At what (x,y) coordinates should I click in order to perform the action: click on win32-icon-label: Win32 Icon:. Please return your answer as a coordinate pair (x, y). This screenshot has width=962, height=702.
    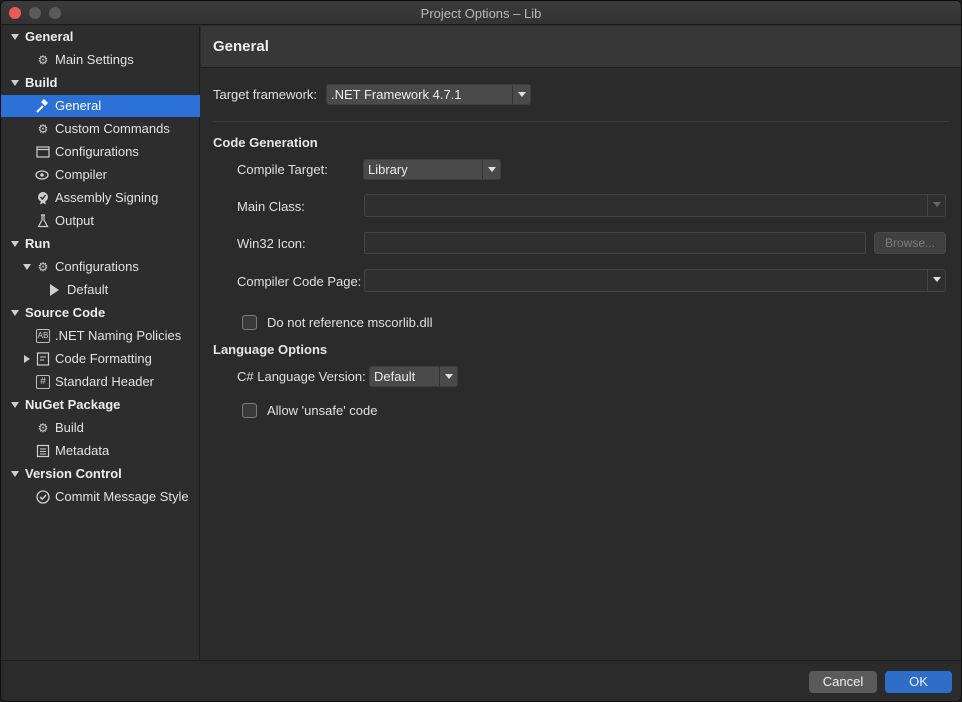
    Looking at the image, I should click on (271, 243).